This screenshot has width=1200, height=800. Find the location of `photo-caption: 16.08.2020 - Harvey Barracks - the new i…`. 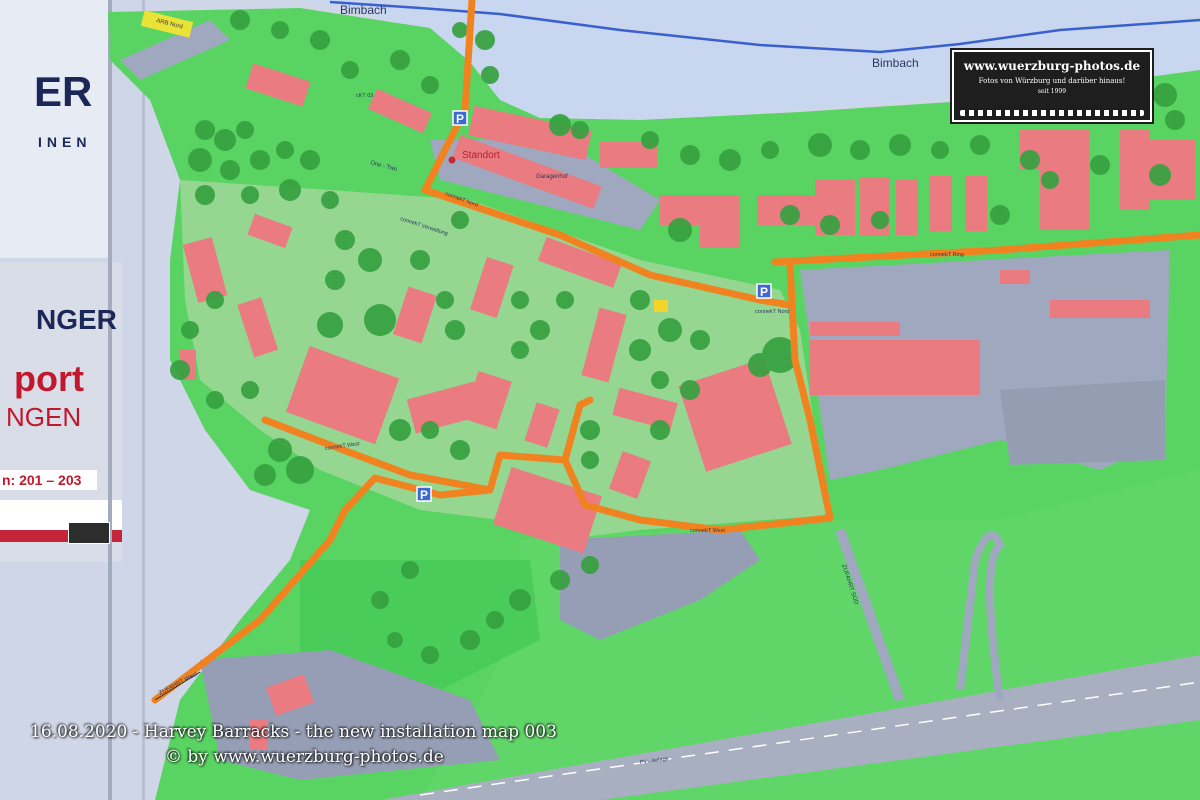

photo-caption: 16.08.2020 - Harvey Barracks - the new i… is located at coordinates (293, 732).